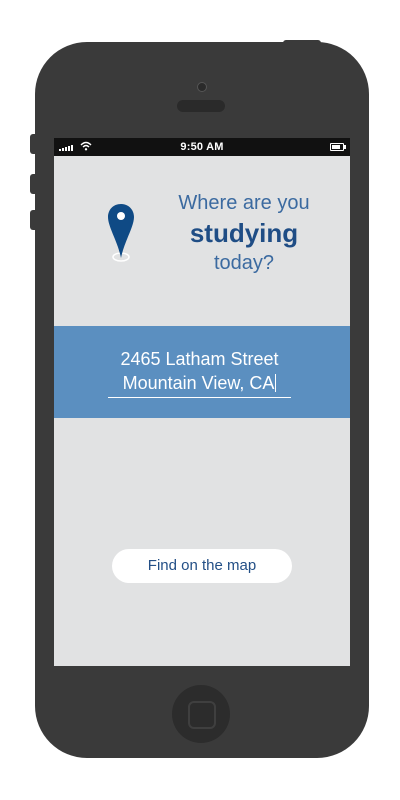 The image size is (400, 800). I want to click on prompt-line-2: studying, so click(244, 233).